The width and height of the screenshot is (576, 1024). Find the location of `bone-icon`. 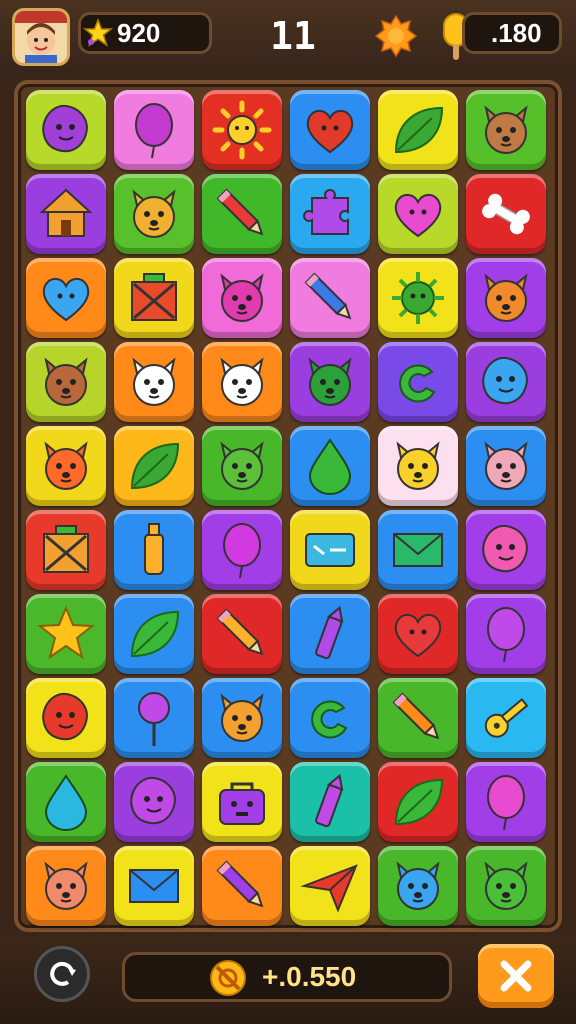

bone-icon is located at coordinates (506, 214).